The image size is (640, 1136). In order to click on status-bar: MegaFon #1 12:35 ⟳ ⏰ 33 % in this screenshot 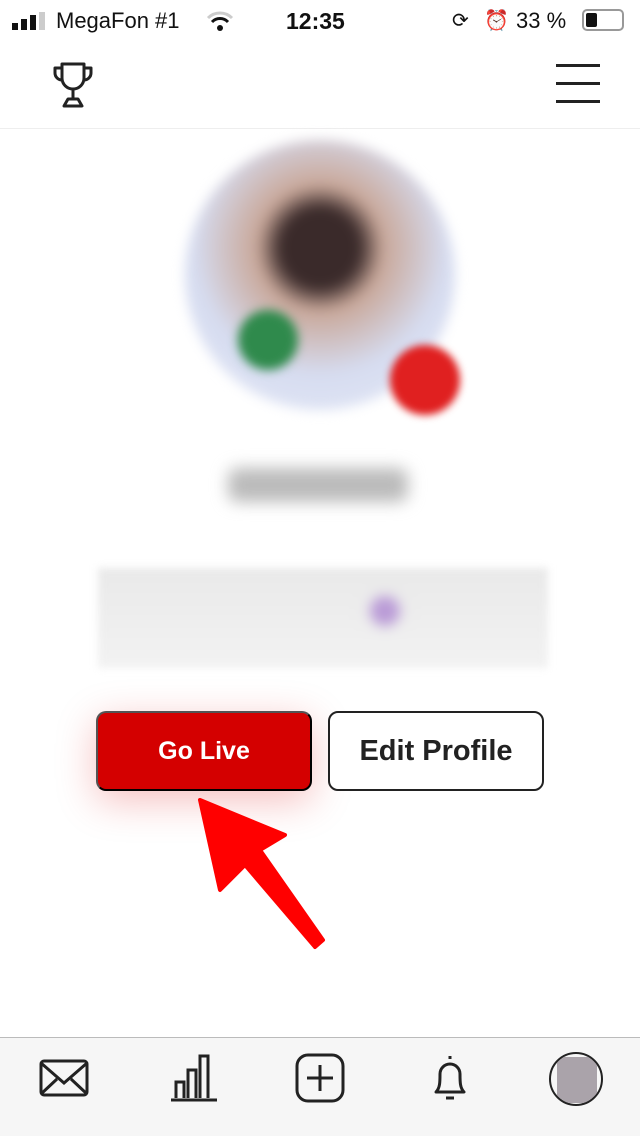, I will do `click(320, 21)`.